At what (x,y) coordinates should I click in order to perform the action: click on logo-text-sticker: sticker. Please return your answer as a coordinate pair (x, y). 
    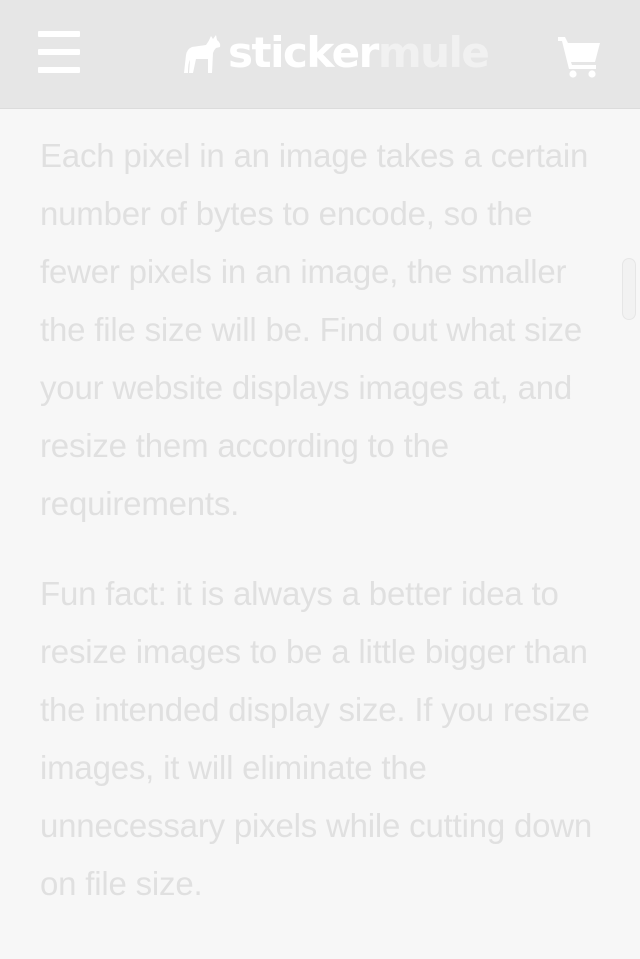
    Looking at the image, I should click on (303, 52).